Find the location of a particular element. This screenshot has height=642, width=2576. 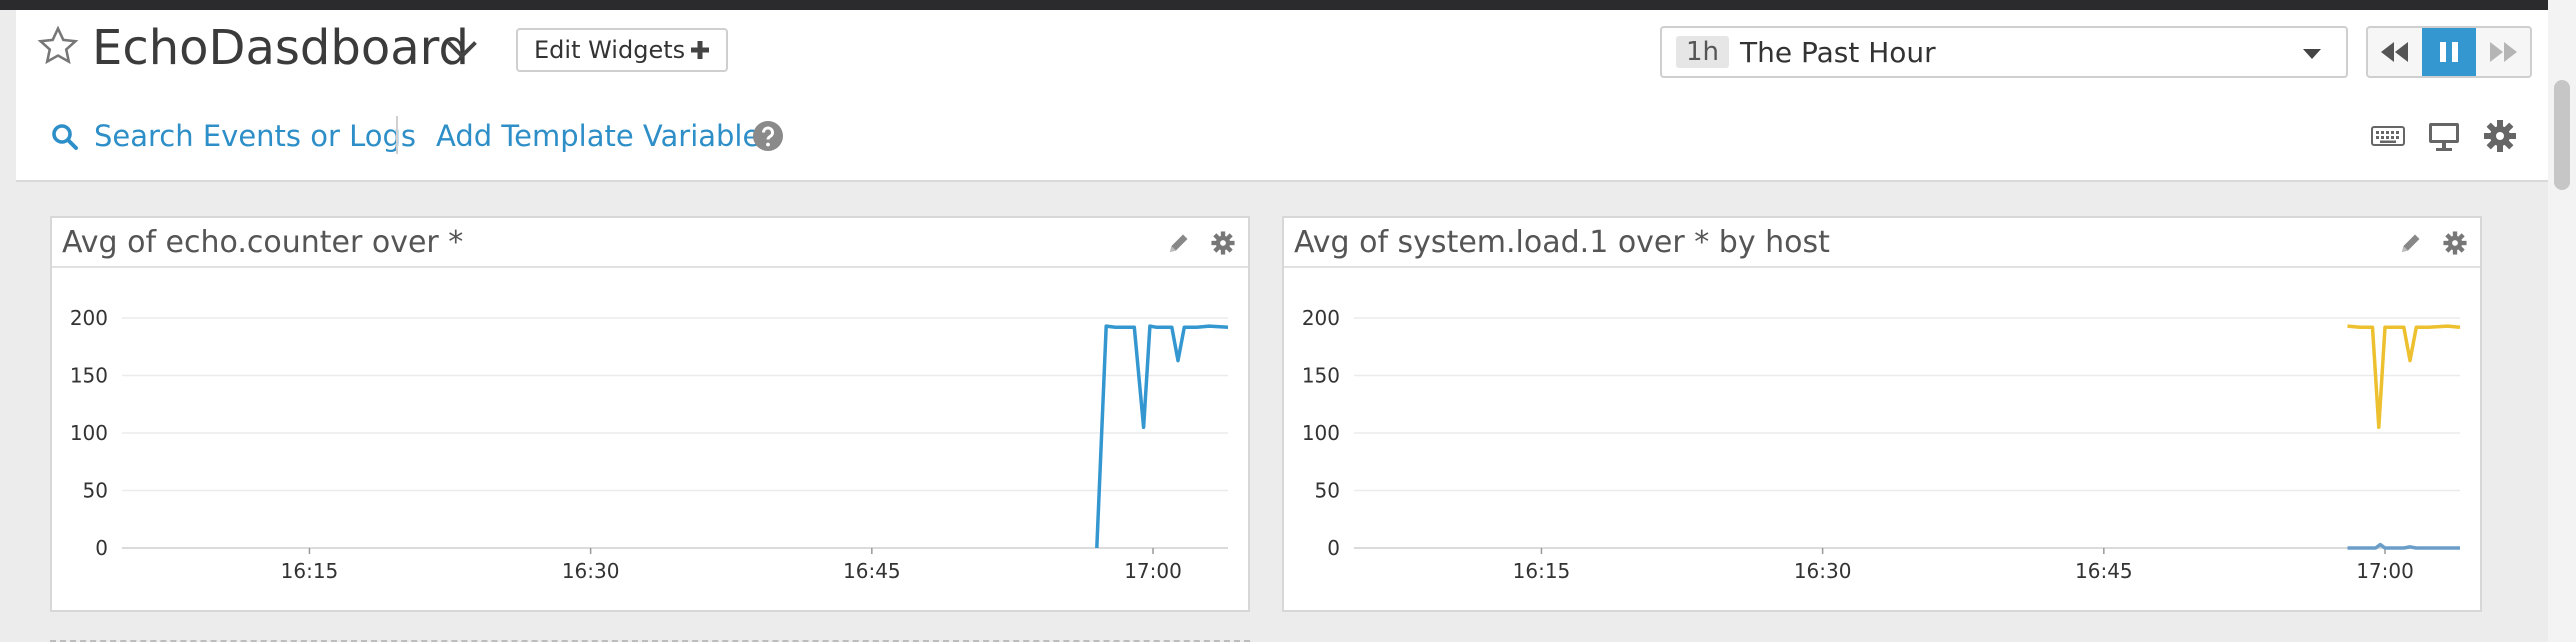

widget-title: Avg of system.load.1 over * by host is located at coordinates (1562, 242).